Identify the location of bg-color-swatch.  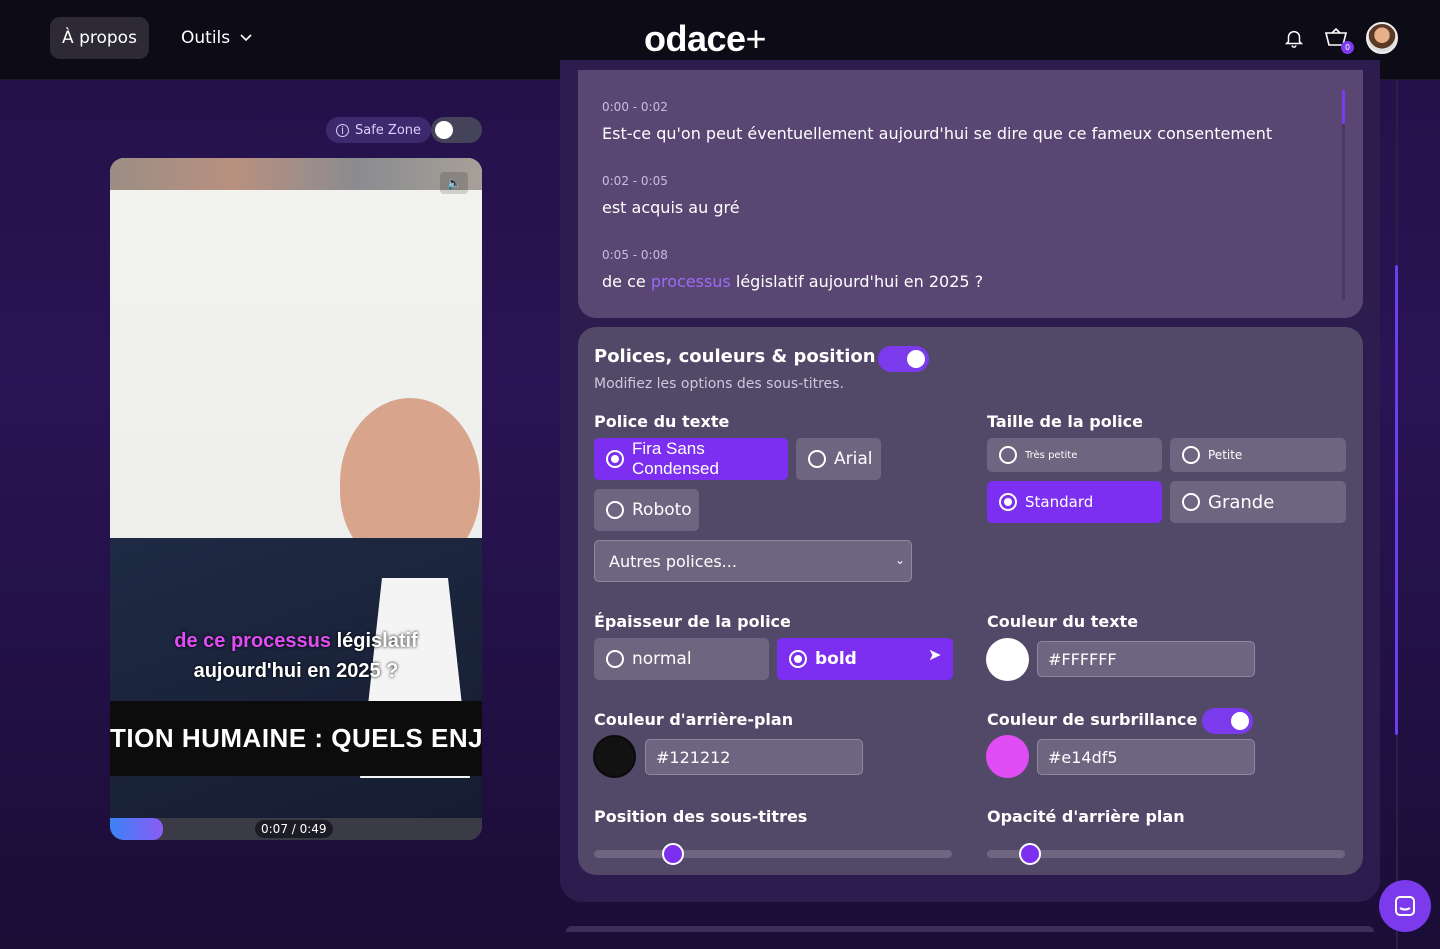
(614, 756).